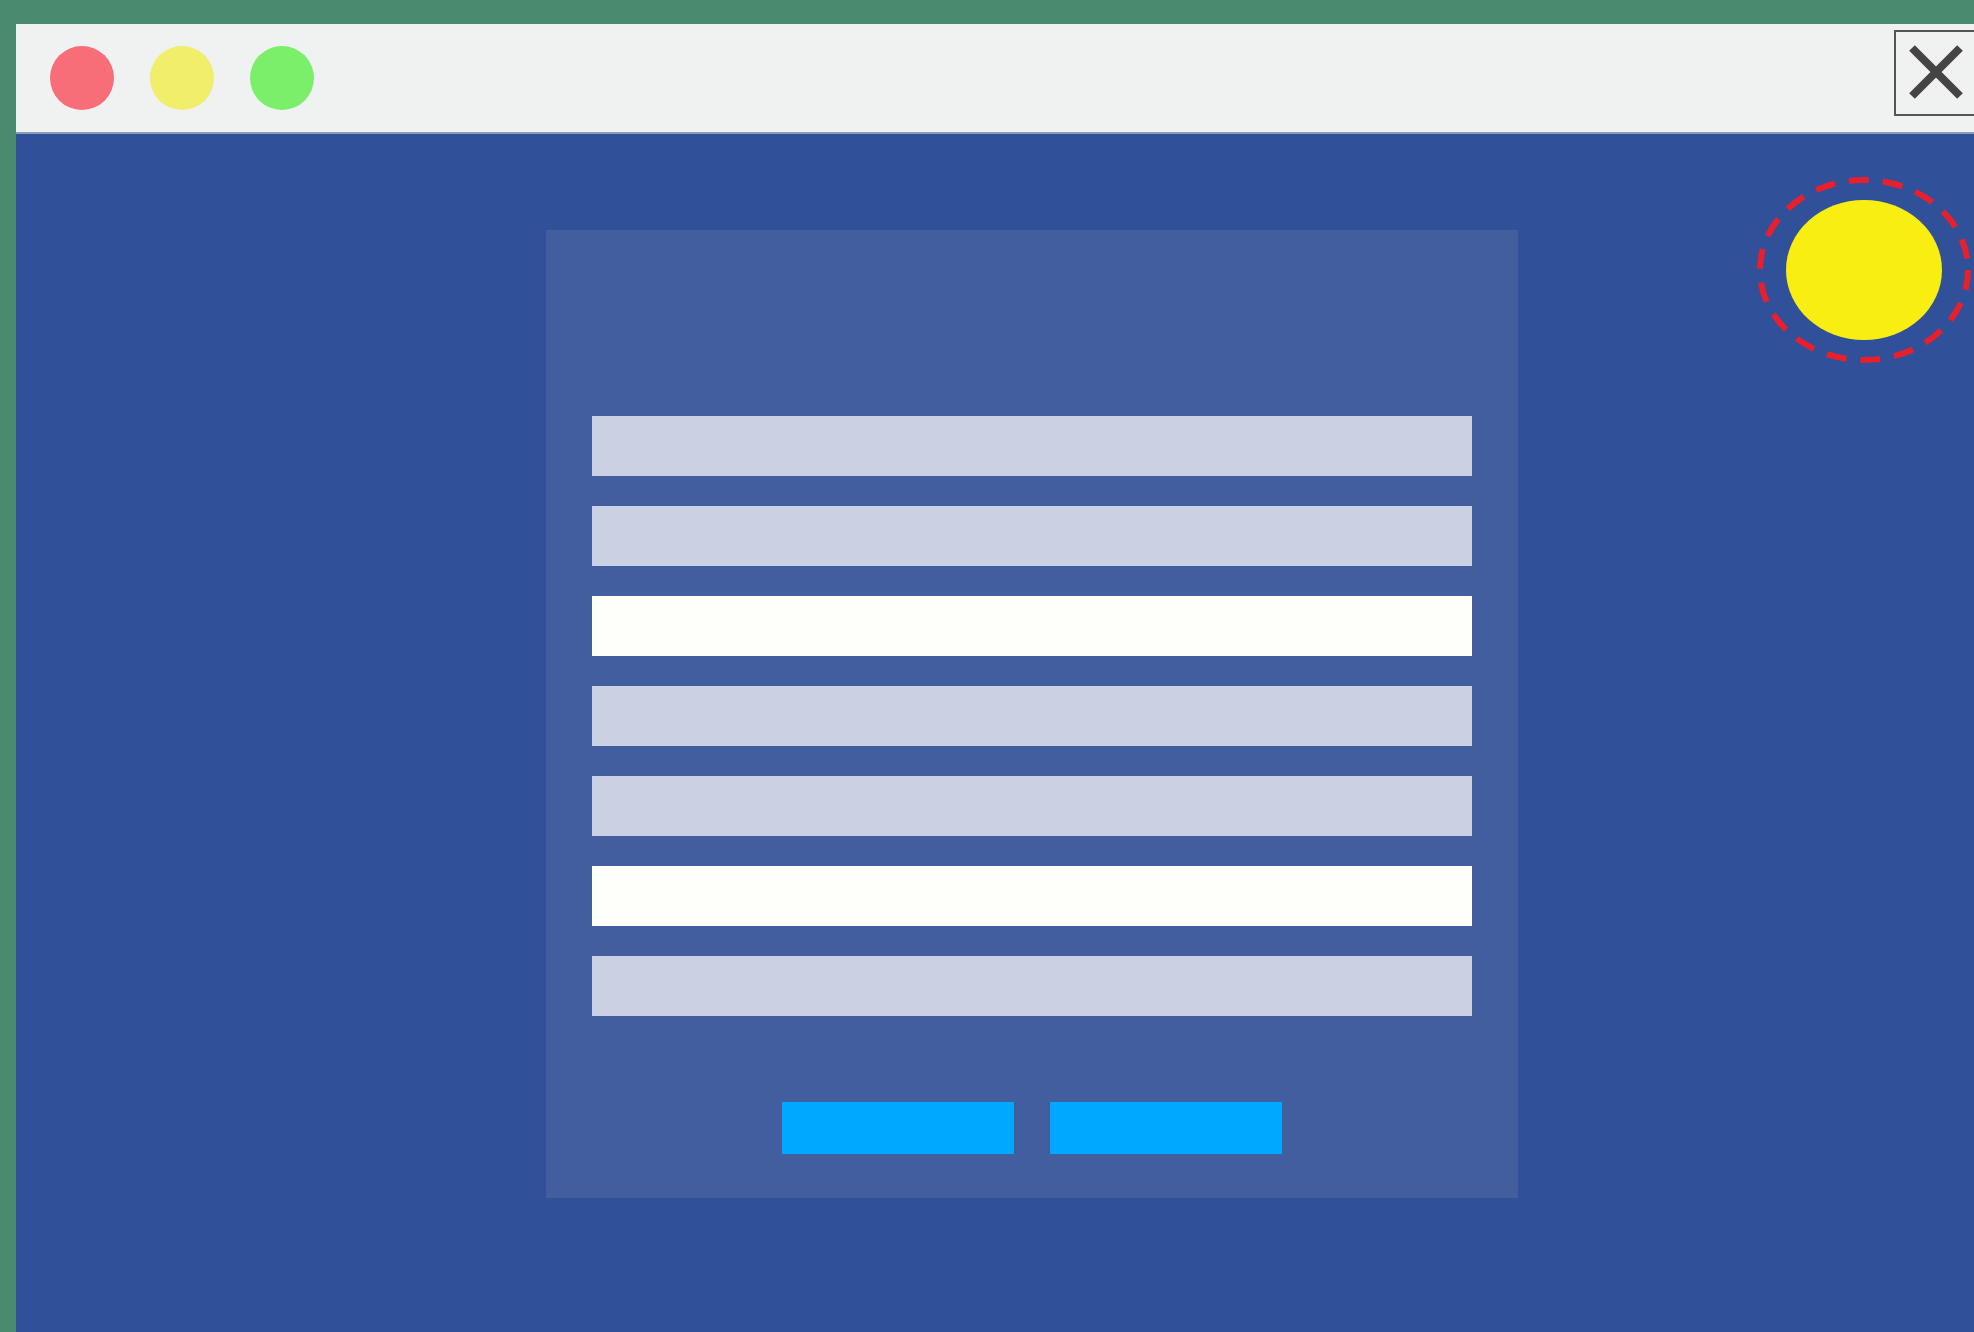 This screenshot has width=1974, height=1332. I want to click on close-icon, so click(1935, 72).